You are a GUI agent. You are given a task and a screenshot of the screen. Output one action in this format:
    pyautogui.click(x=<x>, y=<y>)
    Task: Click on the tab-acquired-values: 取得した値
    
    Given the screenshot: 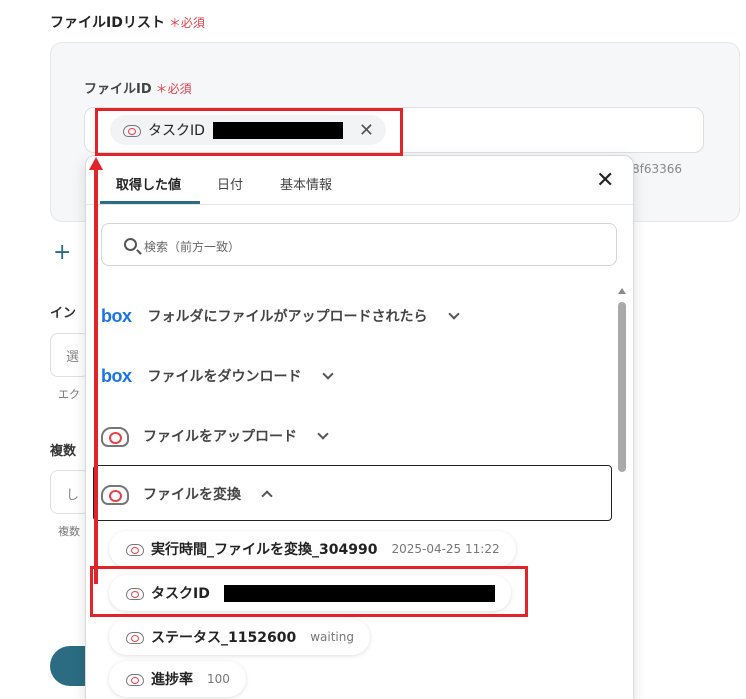 What is the action you would take?
    pyautogui.click(x=148, y=183)
    